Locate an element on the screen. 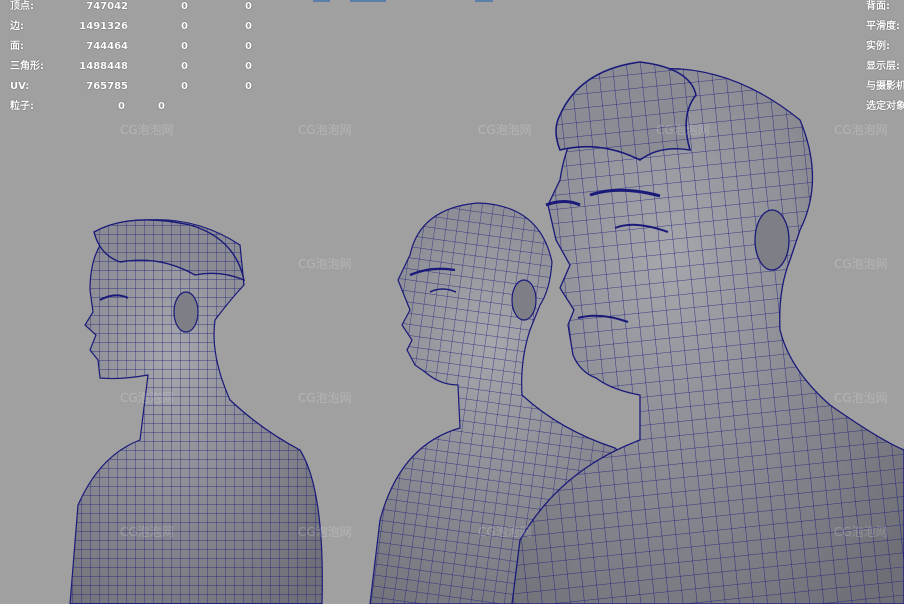 Image resolution: width=904 pixels, height=604 pixels. hud-label: 背面: is located at coordinates (878, 6).